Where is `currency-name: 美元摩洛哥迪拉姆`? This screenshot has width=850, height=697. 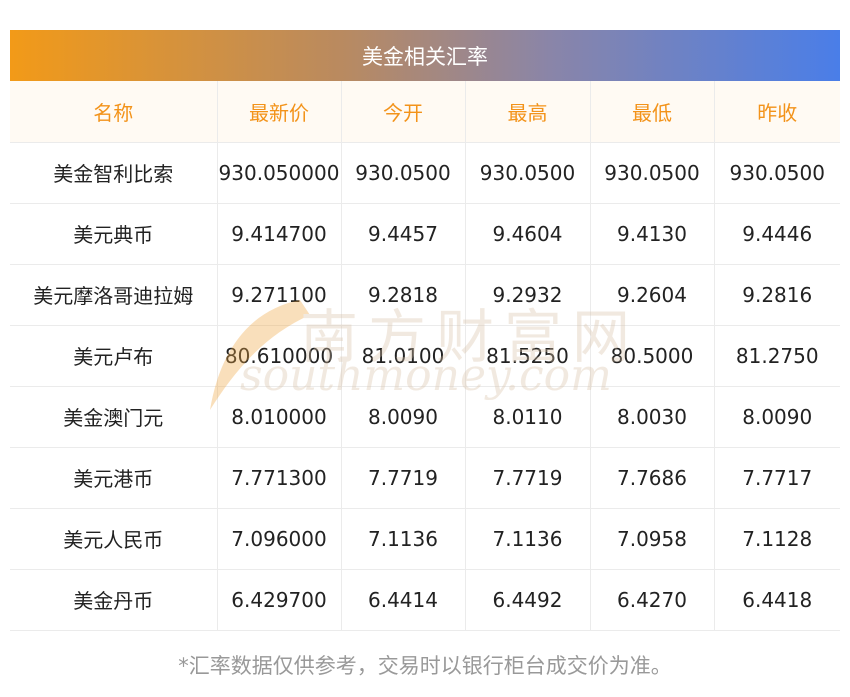
currency-name: 美元摩洛哥迪拉姆 is located at coordinates (114, 295).